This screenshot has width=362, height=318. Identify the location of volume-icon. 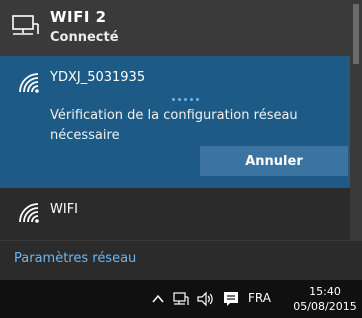
(206, 299).